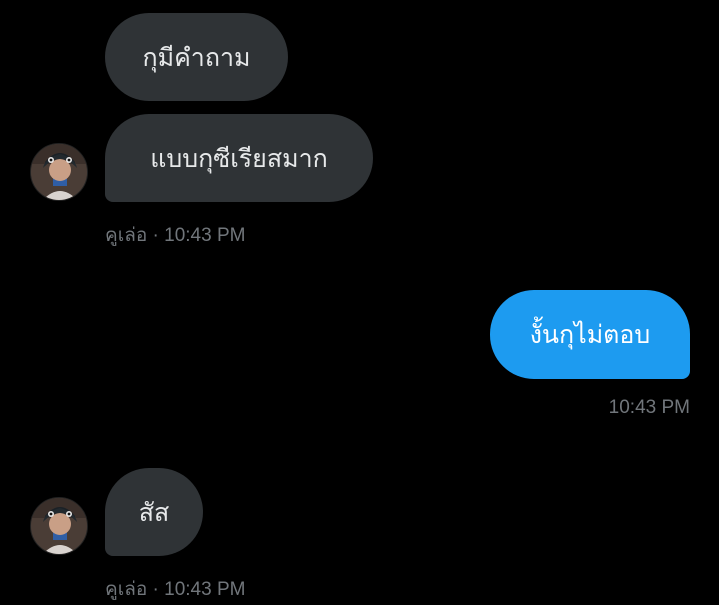 The height and width of the screenshot is (605, 719). I want to click on message-text: สัส, so click(154, 512).